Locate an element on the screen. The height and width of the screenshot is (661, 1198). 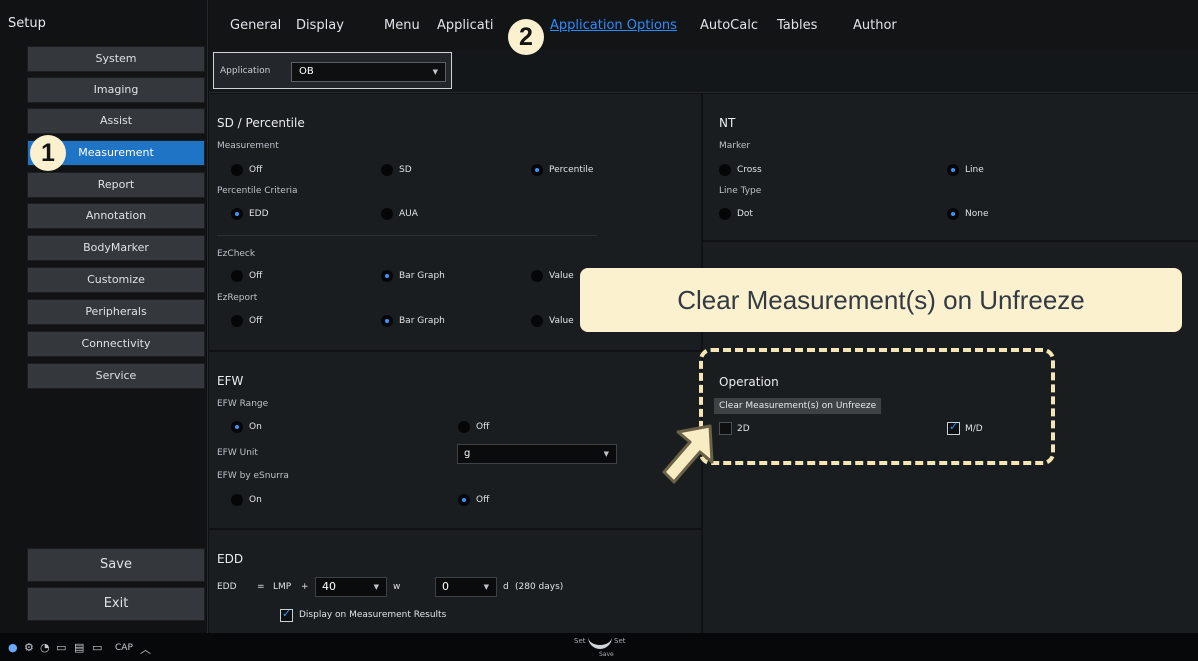
print-icon: ▭ is located at coordinates (97, 647).